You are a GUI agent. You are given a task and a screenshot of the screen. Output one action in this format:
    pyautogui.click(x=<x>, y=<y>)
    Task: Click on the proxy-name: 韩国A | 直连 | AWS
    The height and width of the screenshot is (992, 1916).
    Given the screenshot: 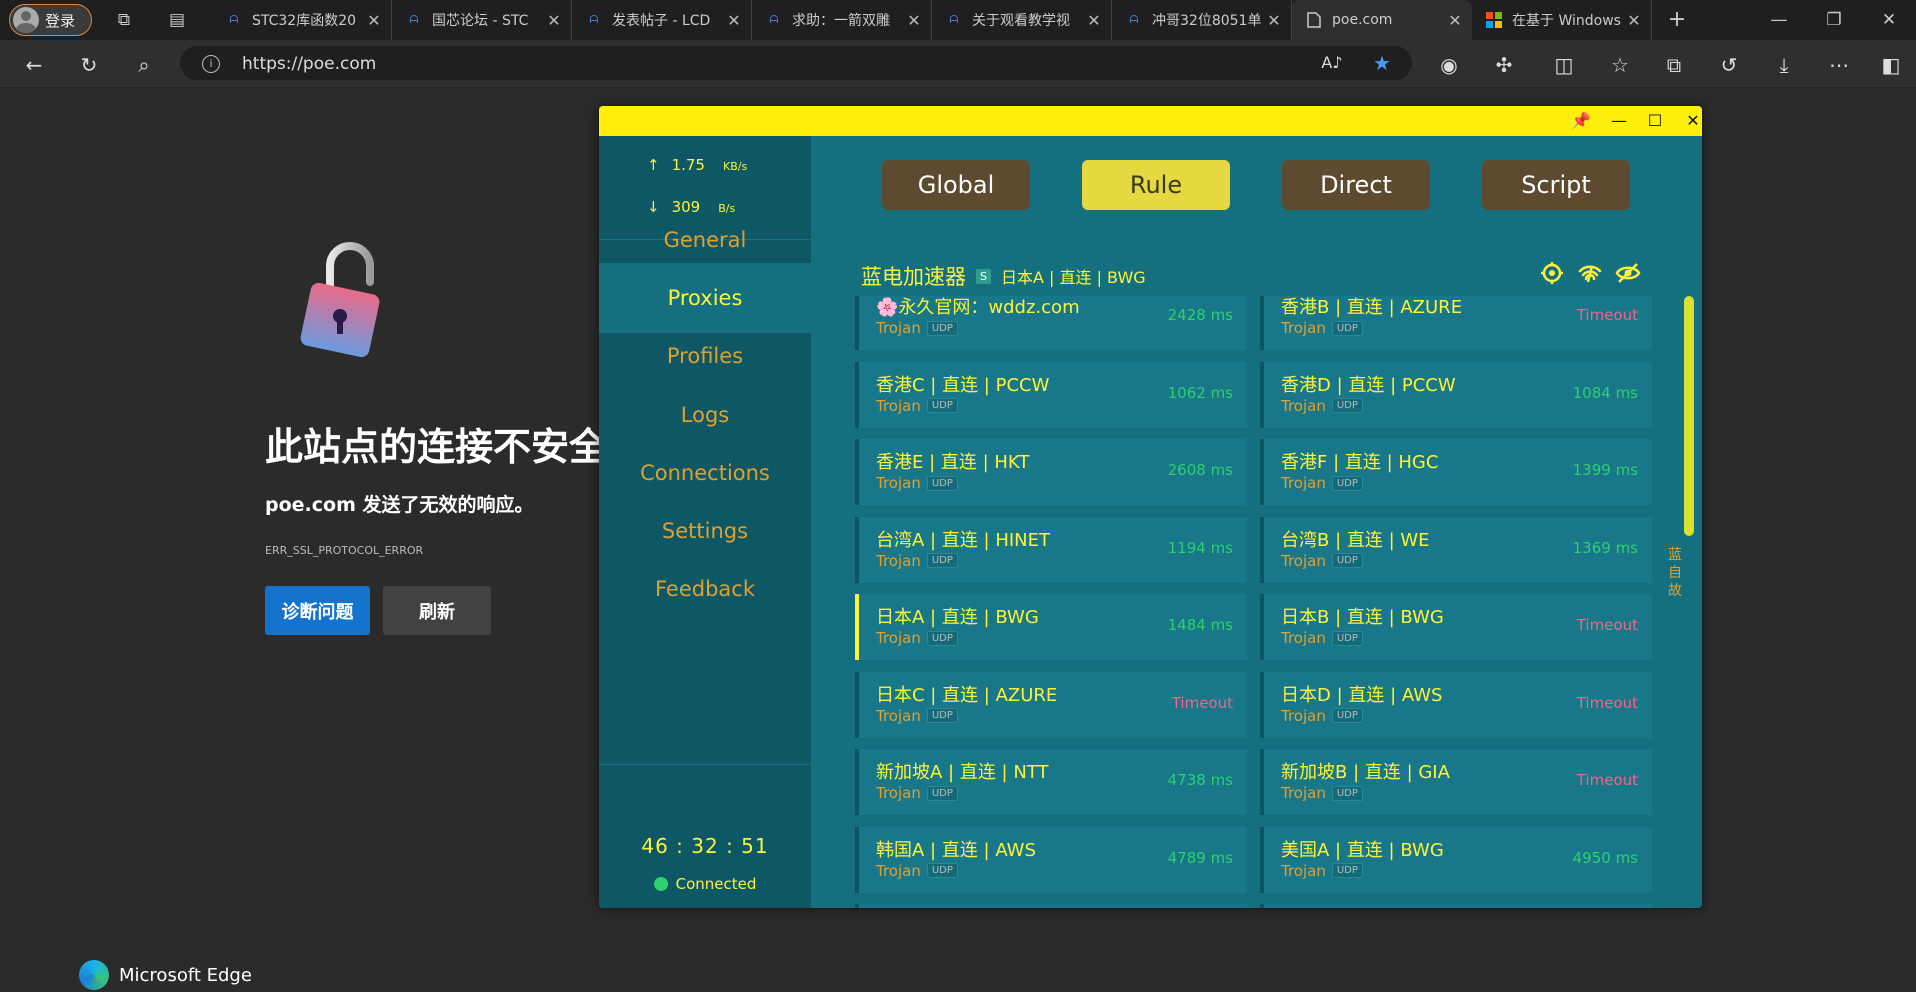 What is the action you would take?
    pyautogui.click(x=956, y=850)
    